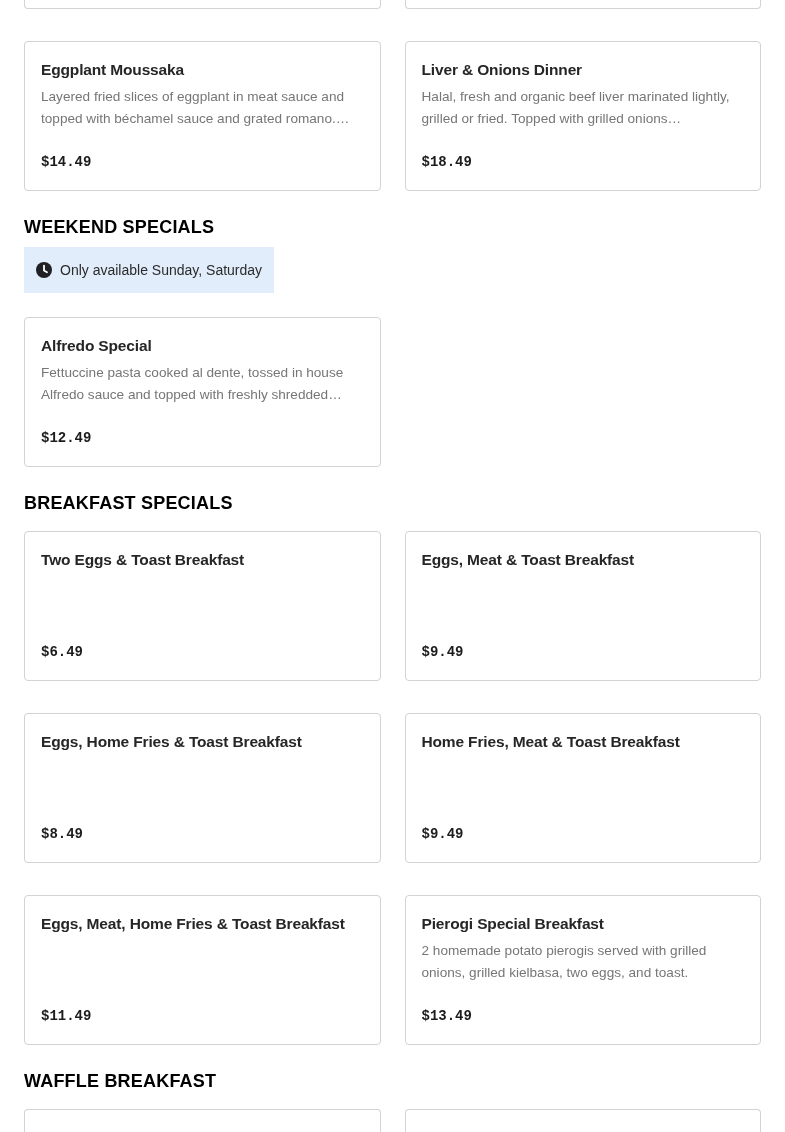 The width and height of the screenshot is (785, 1132). What do you see at coordinates (550, 742) in the screenshot?
I see `item-name: Home Fries, Meat & Toast Breakfast` at bounding box center [550, 742].